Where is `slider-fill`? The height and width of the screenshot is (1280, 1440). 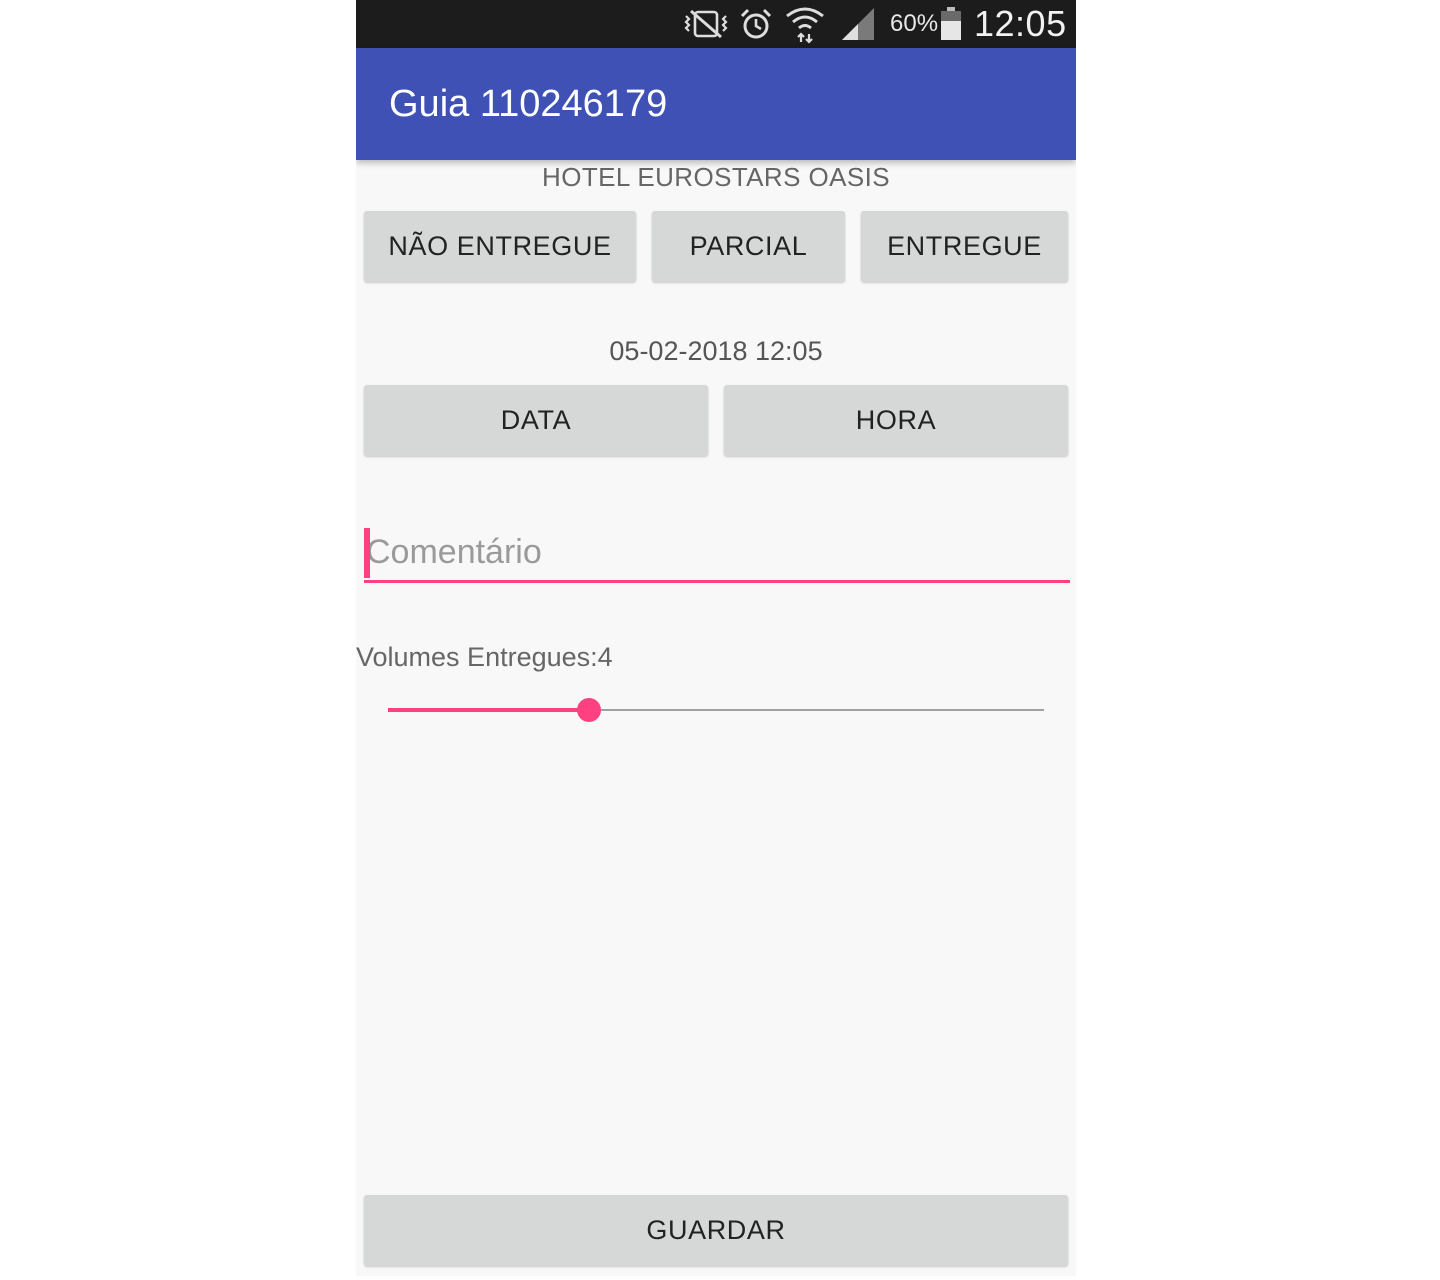 slider-fill is located at coordinates (488, 710).